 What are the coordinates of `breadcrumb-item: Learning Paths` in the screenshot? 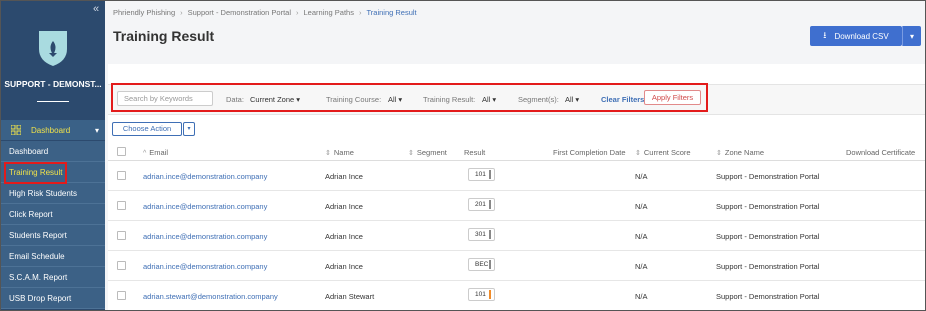 It's located at (329, 12).